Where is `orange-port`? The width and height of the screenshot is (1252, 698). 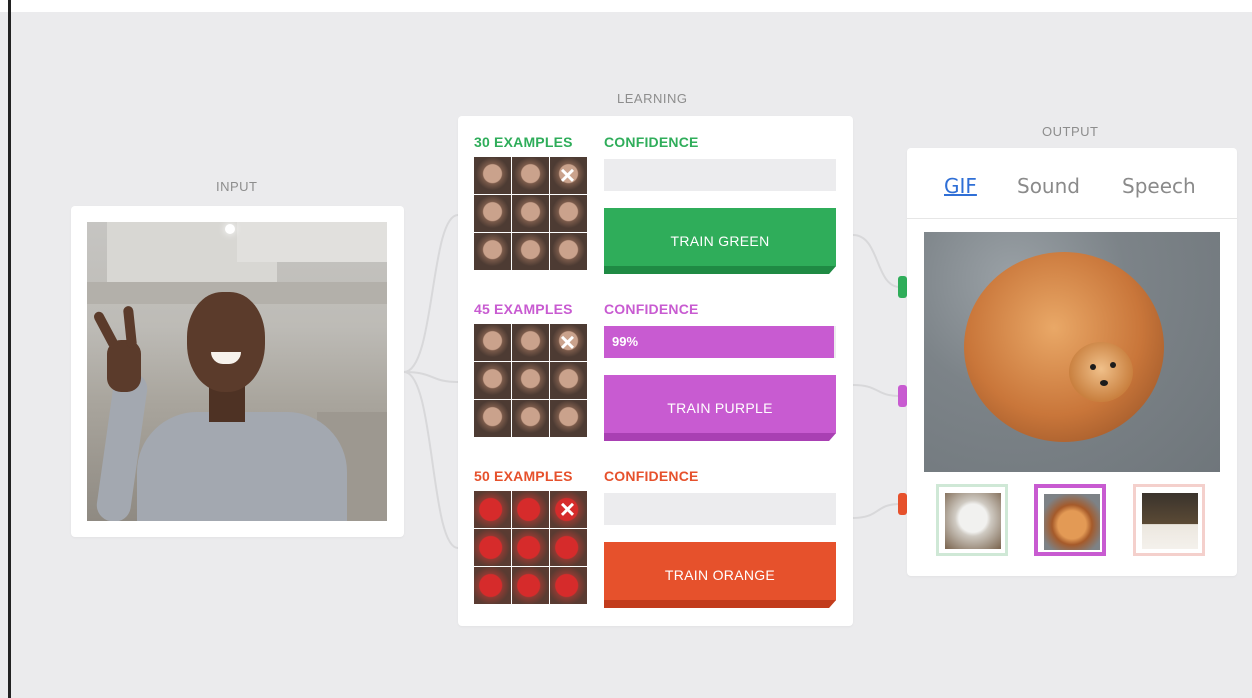
orange-port is located at coordinates (902, 504).